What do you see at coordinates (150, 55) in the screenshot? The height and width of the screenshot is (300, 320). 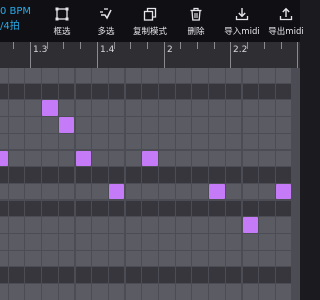 I see `timeline-ruler: 1.31.422.22` at bounding box center [150, 55].